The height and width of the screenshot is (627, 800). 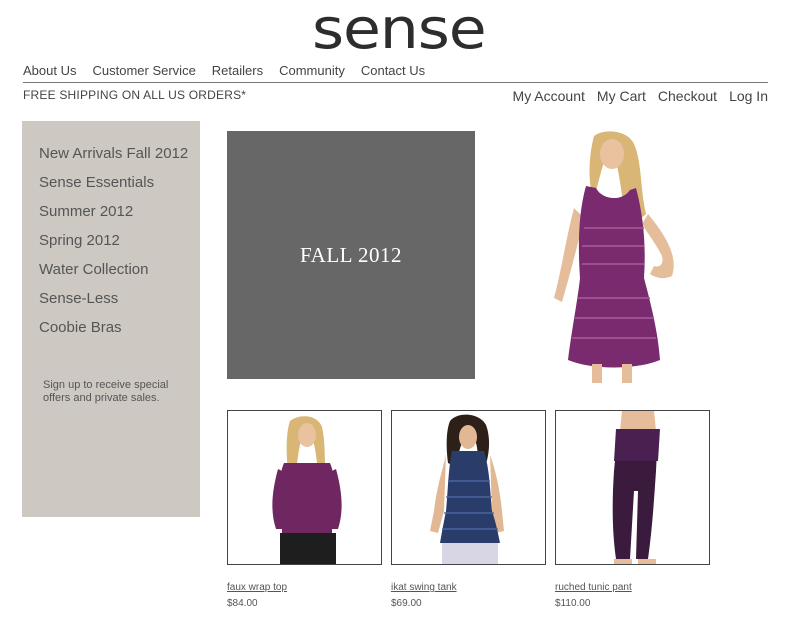 I want to click on my-cart-link: My Cart, so click(x=621, y=96).